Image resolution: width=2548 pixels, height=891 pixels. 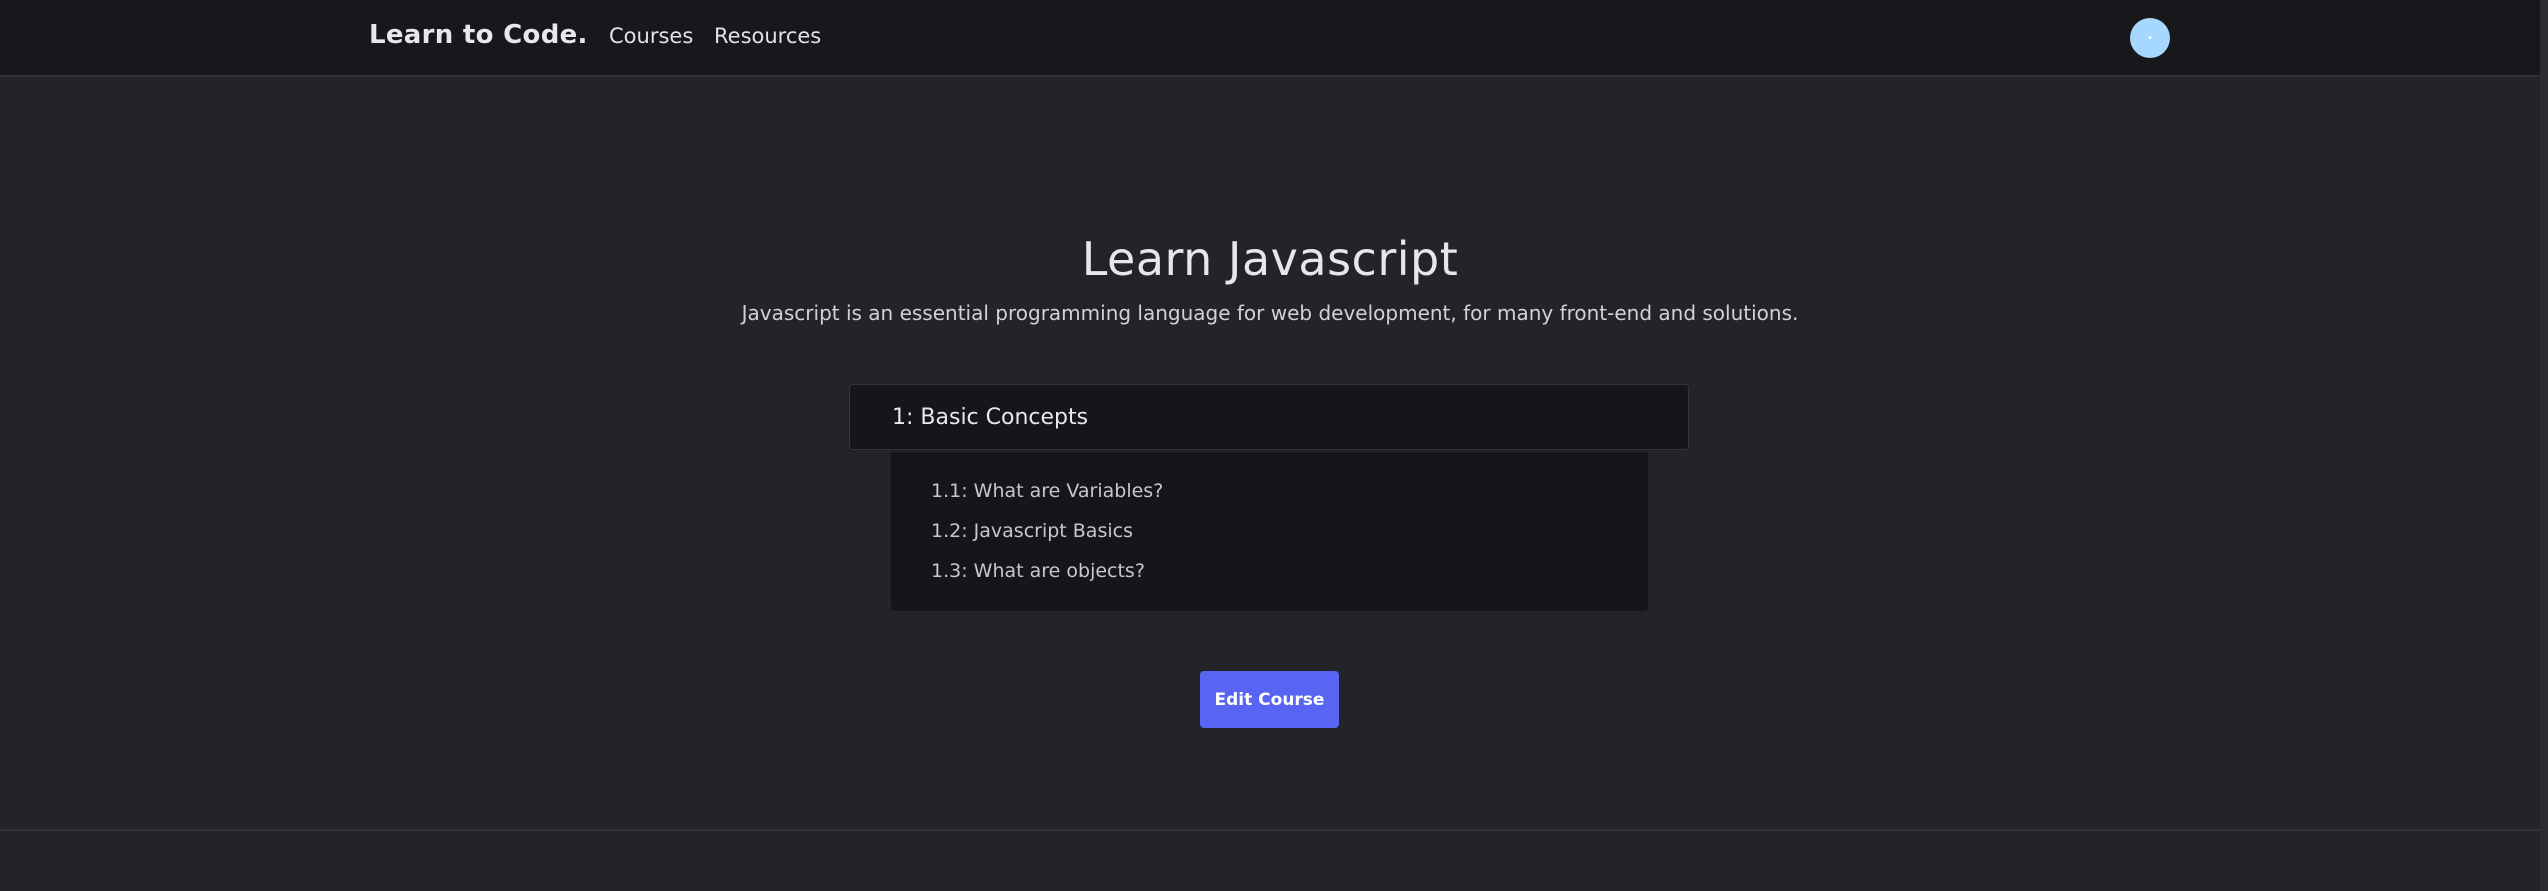 I want to click on page-scrollbar, so click(x=2544, y=445).